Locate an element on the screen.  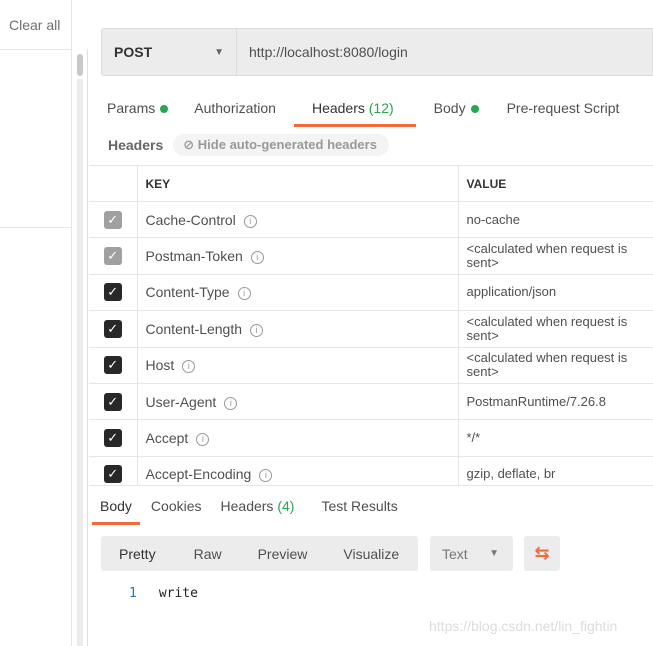
hide-auto-headers-button: ⊘ Hide auto-generated headers is located at coordinates (281, 145).